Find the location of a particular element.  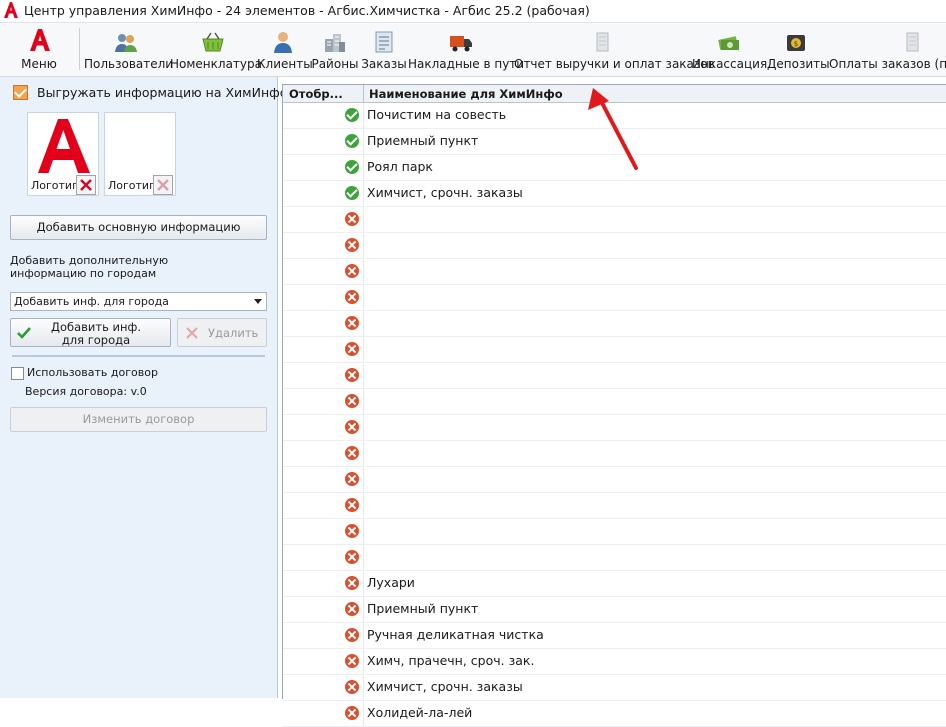

table-row: Роял парк is located at coordinates (614, 168).